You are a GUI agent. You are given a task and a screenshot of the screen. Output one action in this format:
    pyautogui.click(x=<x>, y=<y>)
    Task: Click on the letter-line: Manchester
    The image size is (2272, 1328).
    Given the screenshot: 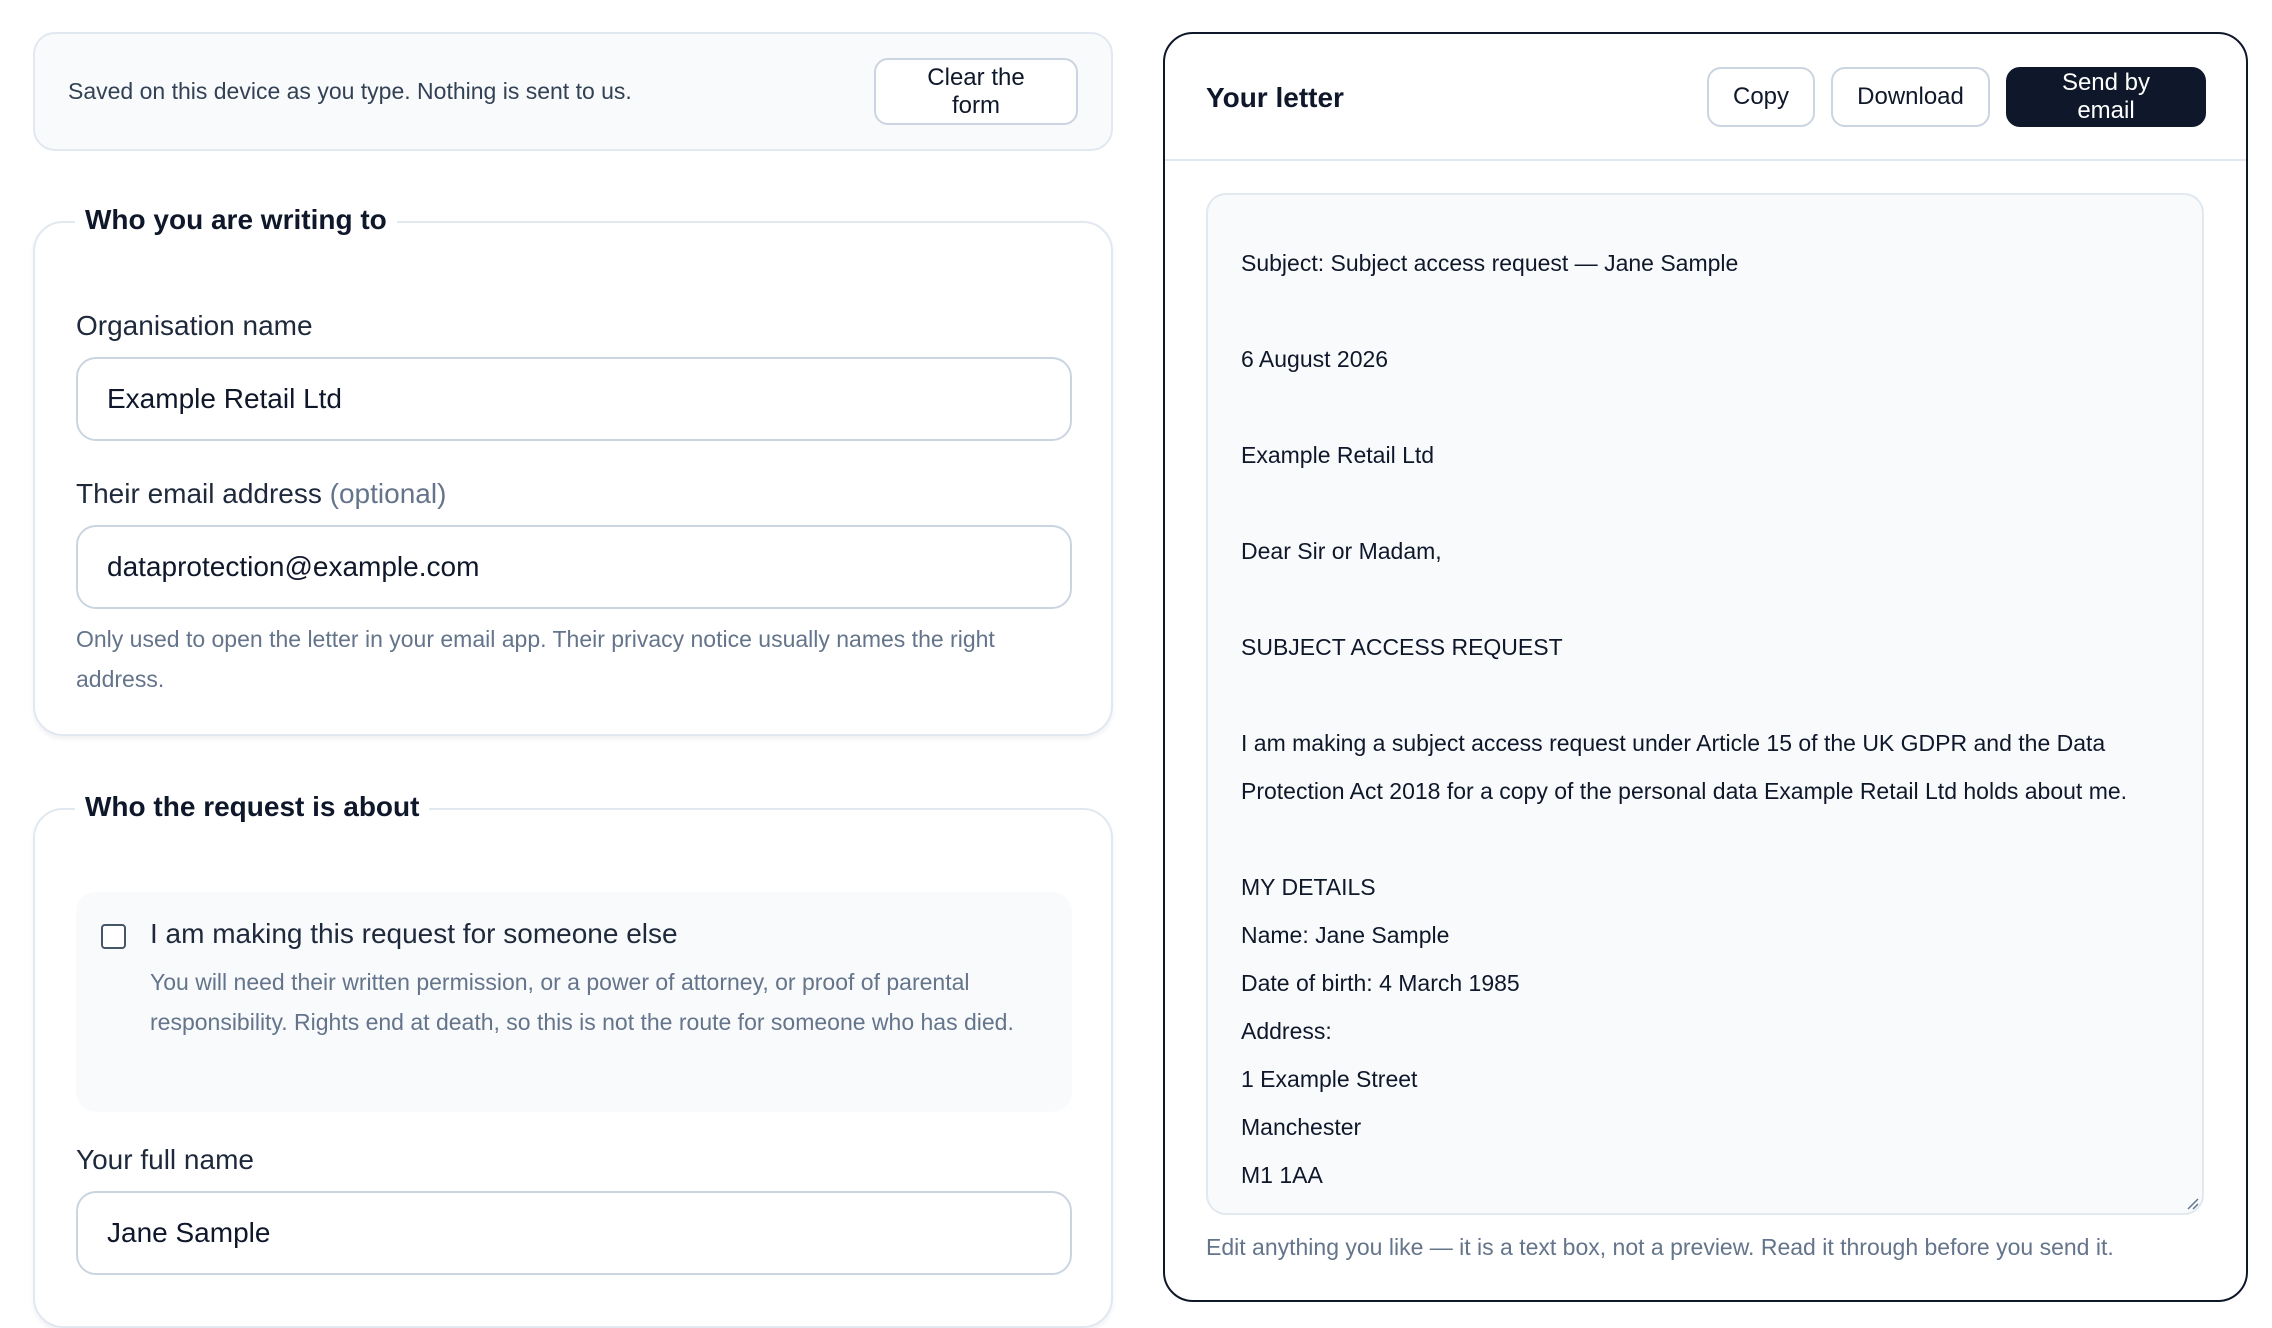 What is the action you would take?
    pyautogui.click(x=1301, y=1127)
    